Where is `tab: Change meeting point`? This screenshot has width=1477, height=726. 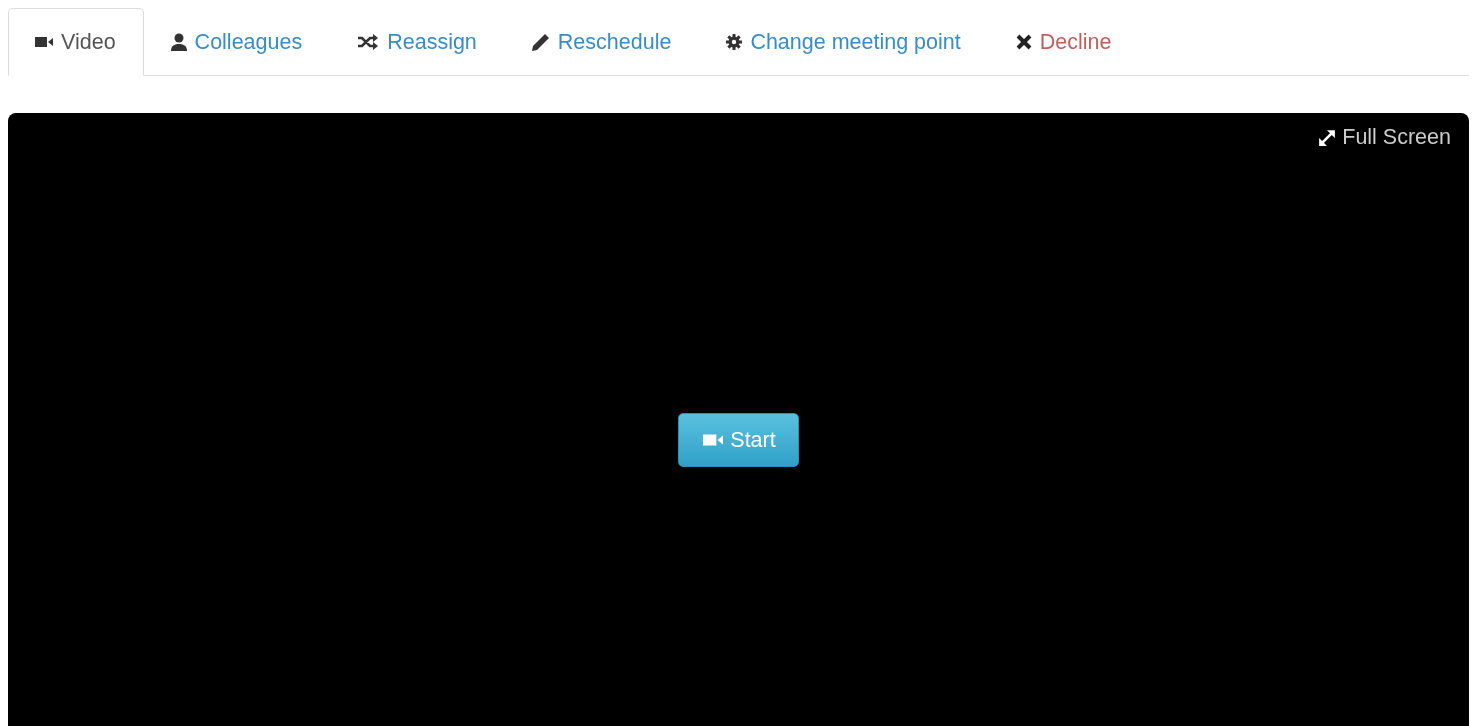 tab: Change meeting point is located at coordinates (844, 42).